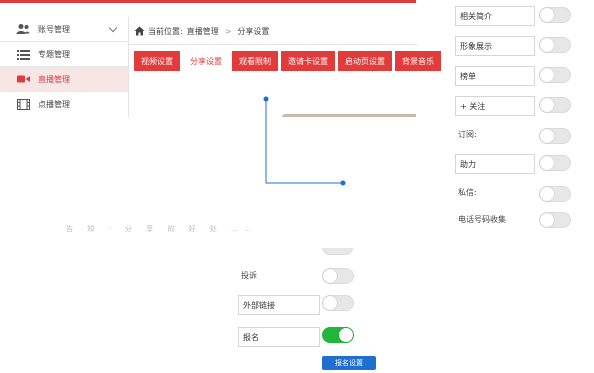  I want to click on registration-settings-button: 报名设置, so click(349, 363).